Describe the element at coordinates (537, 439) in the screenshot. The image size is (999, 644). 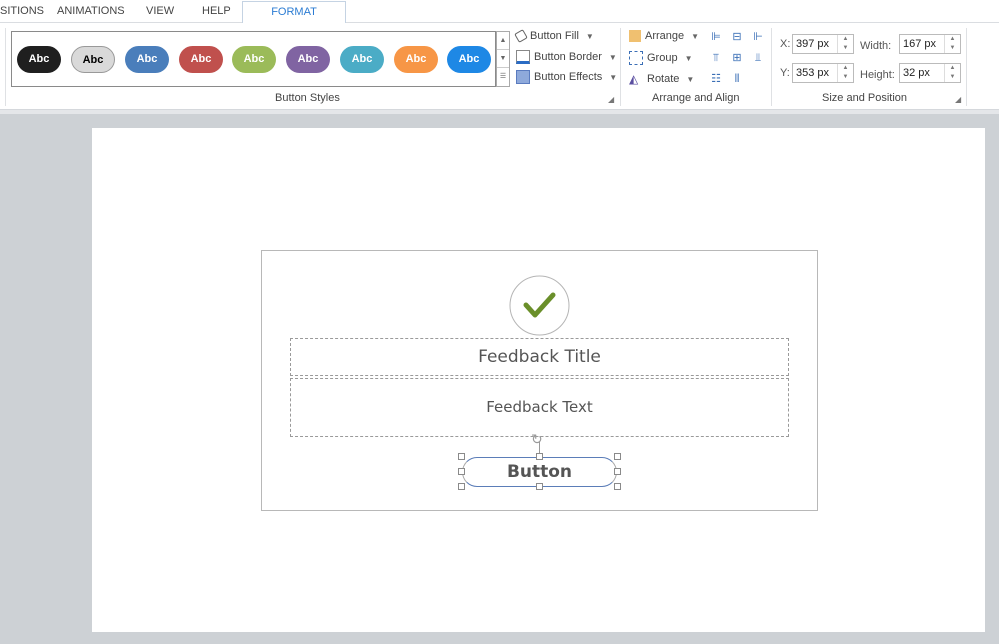
I see `rotate-handle-icon: ↻` at that location.